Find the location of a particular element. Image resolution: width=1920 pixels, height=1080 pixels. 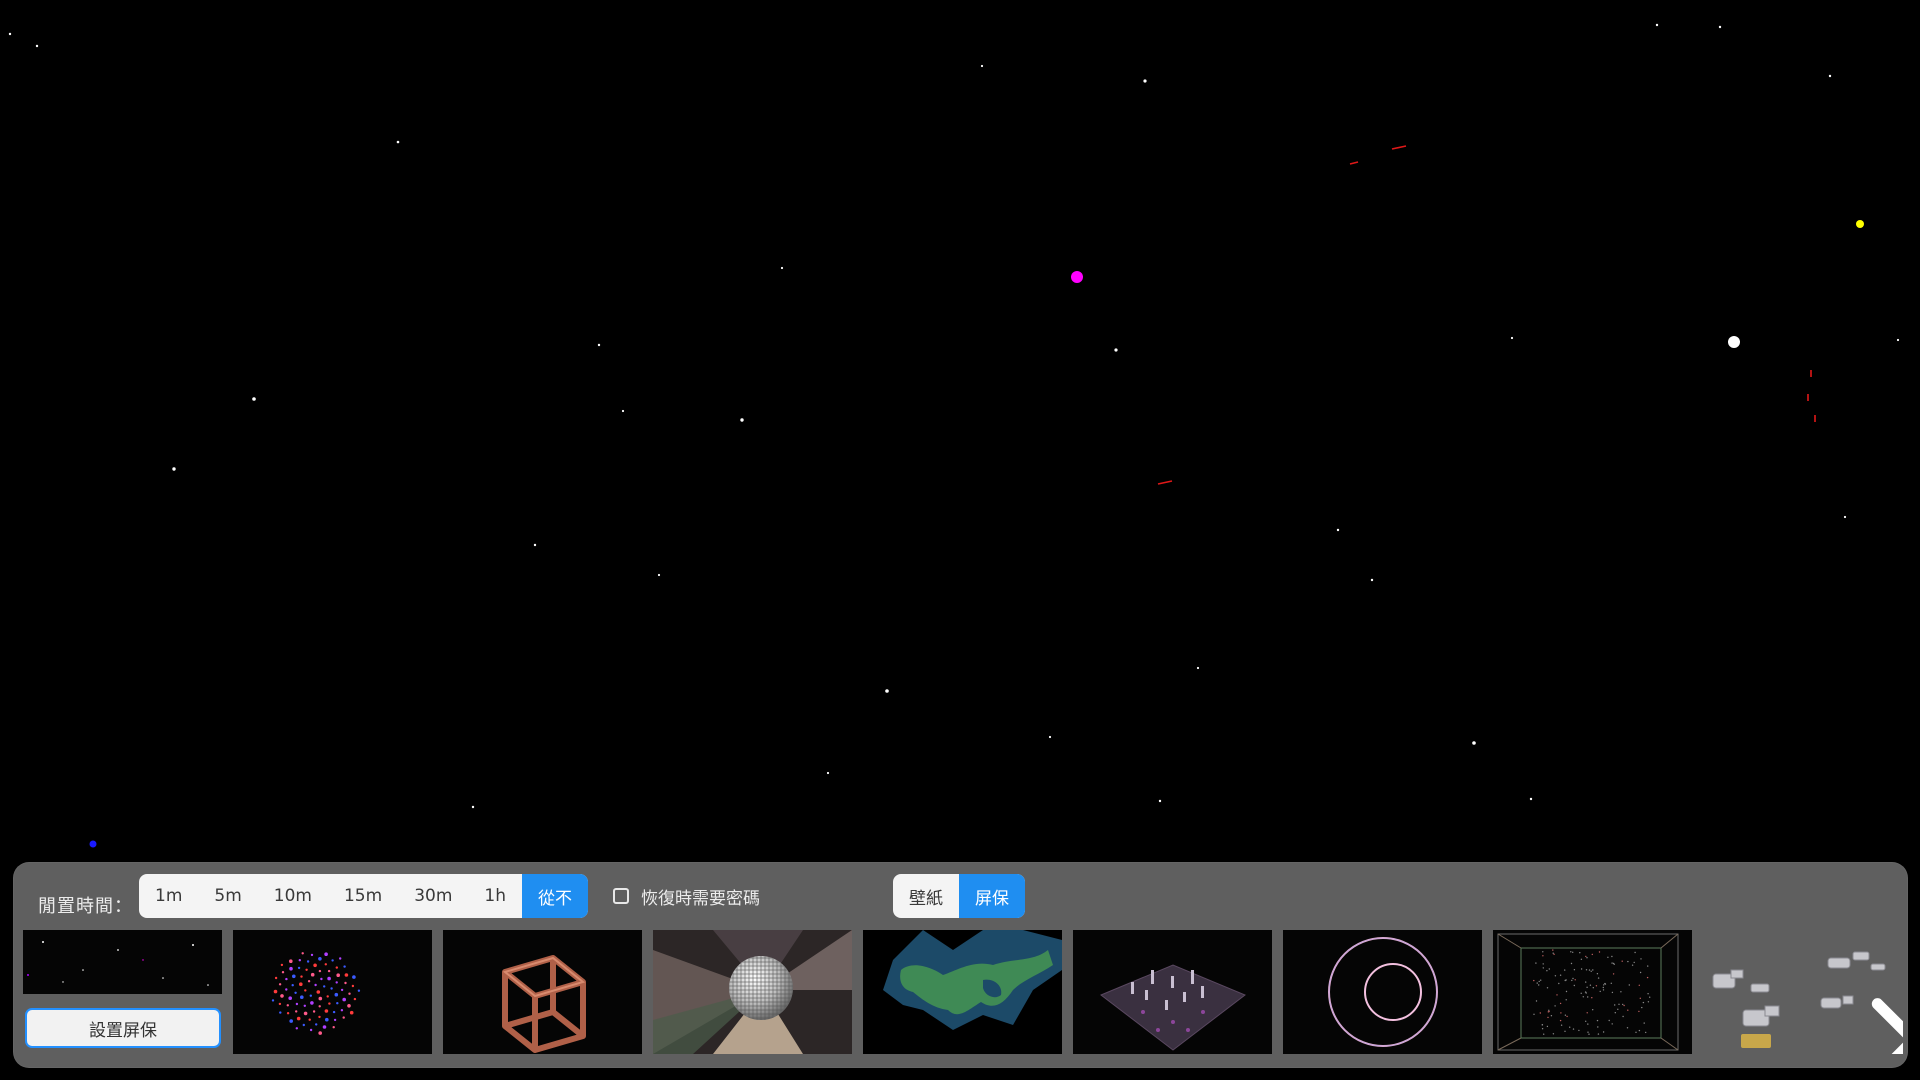

mode-selector: 壁紙 屏保 is located at coordinates (959, 896).